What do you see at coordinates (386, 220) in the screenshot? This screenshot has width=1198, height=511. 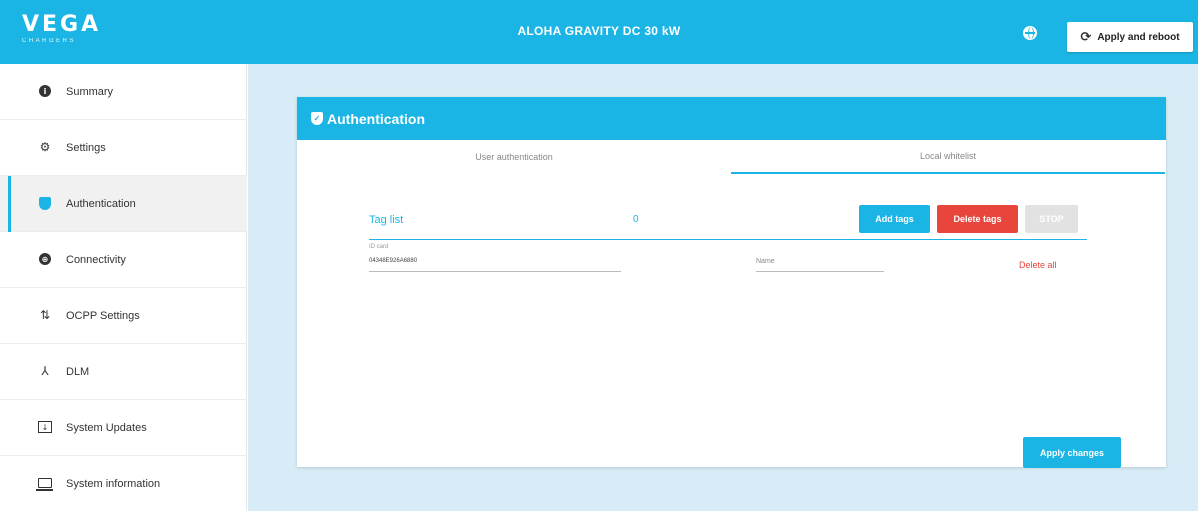 I see `tag-list-label: Tag list` at bounding box center [386, 220].